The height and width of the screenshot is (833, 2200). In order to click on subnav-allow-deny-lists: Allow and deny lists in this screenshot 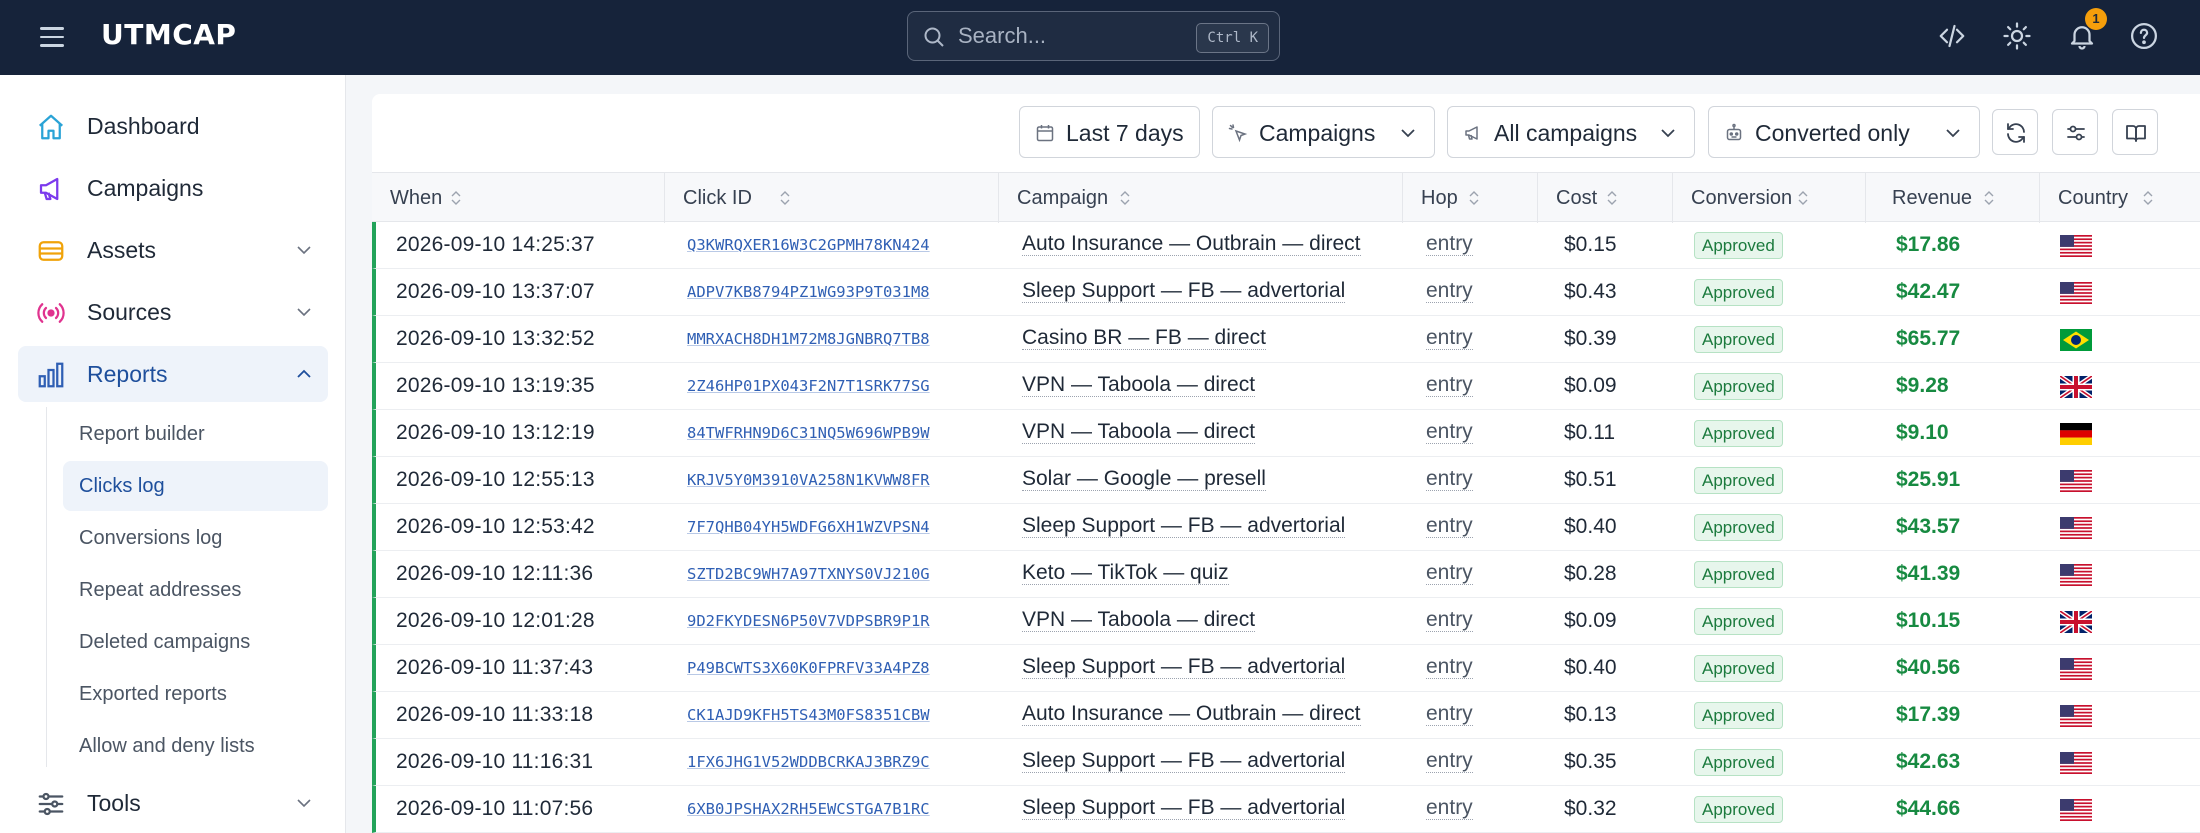, I will do `click(195, 746)`.